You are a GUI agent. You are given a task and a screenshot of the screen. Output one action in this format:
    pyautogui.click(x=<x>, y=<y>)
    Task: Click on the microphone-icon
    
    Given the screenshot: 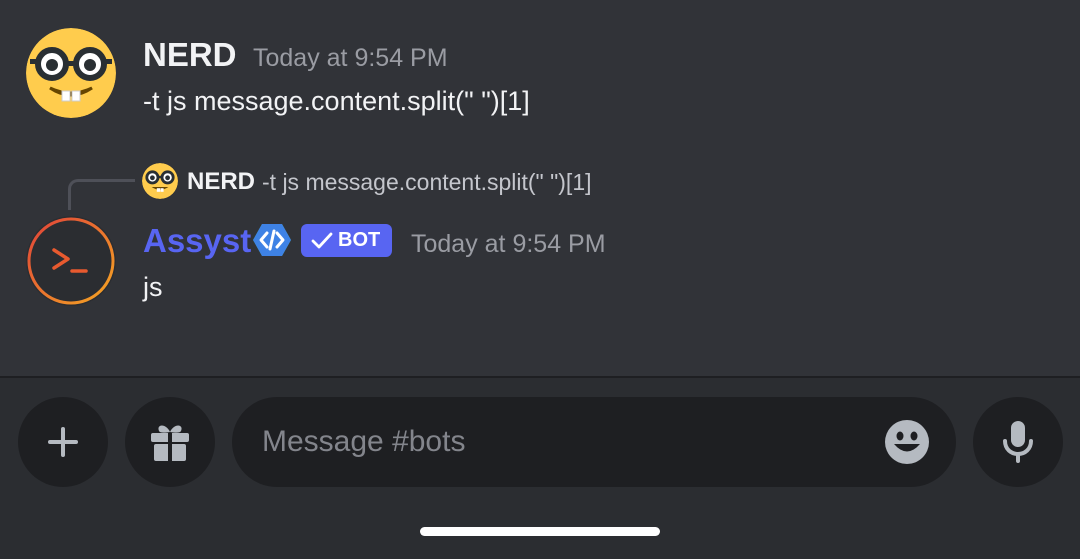 What is the action you would take?
    pyautogui.click(x=1018, y=442)
    